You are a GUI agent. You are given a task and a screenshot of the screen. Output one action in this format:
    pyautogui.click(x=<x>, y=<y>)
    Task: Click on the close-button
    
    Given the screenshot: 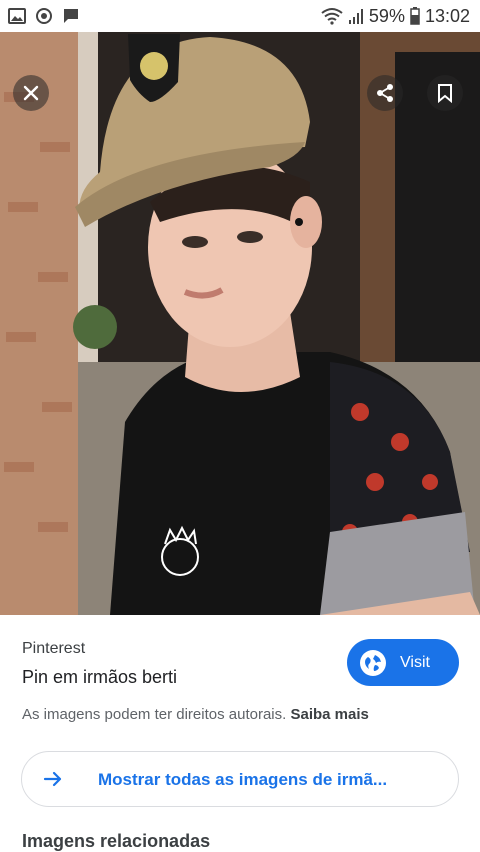 What is the action you would take?
    pyautogui.click(x=31, y=93)
    